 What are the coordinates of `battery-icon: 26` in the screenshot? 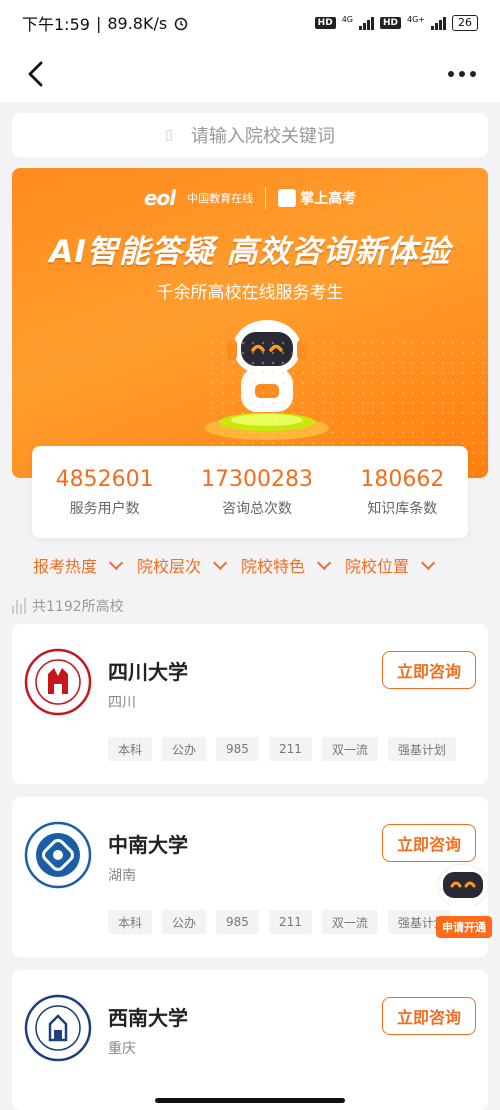 It's located at (465, 23).